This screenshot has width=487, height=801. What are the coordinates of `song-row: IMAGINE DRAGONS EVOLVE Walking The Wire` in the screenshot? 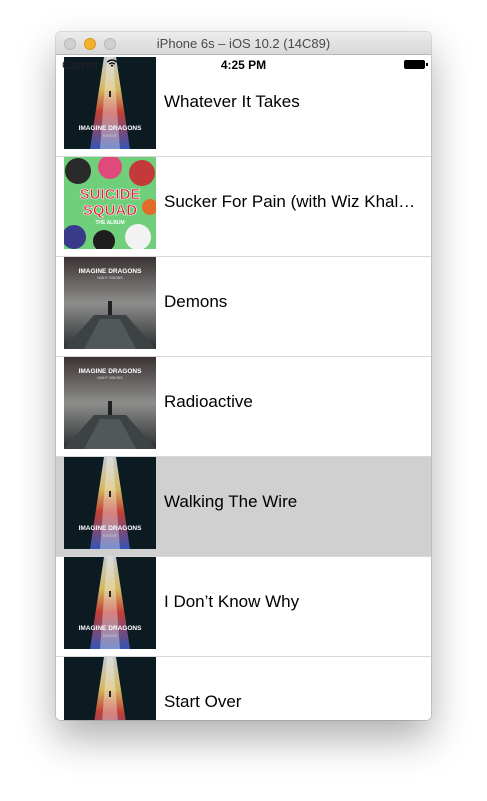 It's located at (243, 507).